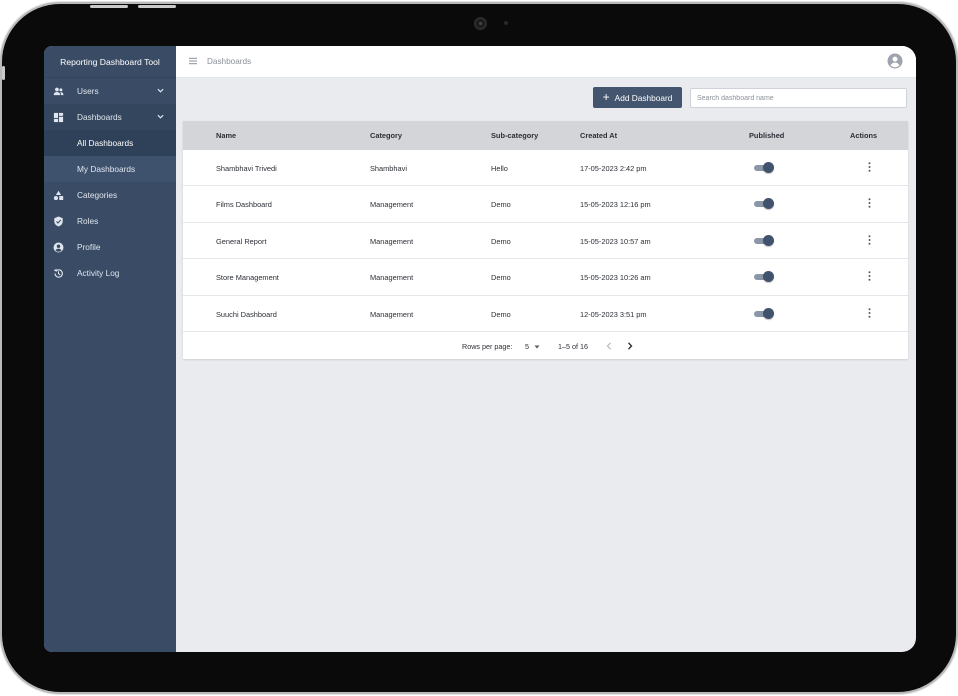 The width and height of the screenshot is (958, 696). What do you see at coordinates (110, 169) in the screenshot?
I see `sidebar-subitem-my-dashboards: My Dashboards` at bounding box center [110, 169].